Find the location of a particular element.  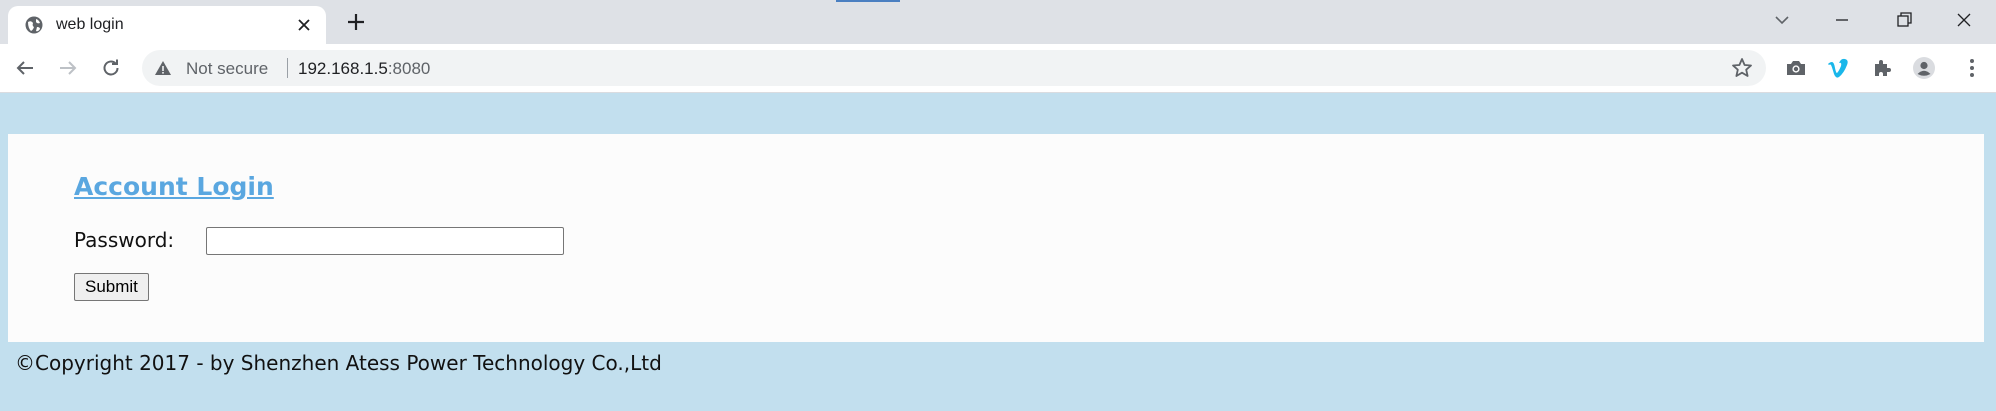

browser-toolbar: Not secure 192.168.1.5:8080 is located at coordinates (998, 68).